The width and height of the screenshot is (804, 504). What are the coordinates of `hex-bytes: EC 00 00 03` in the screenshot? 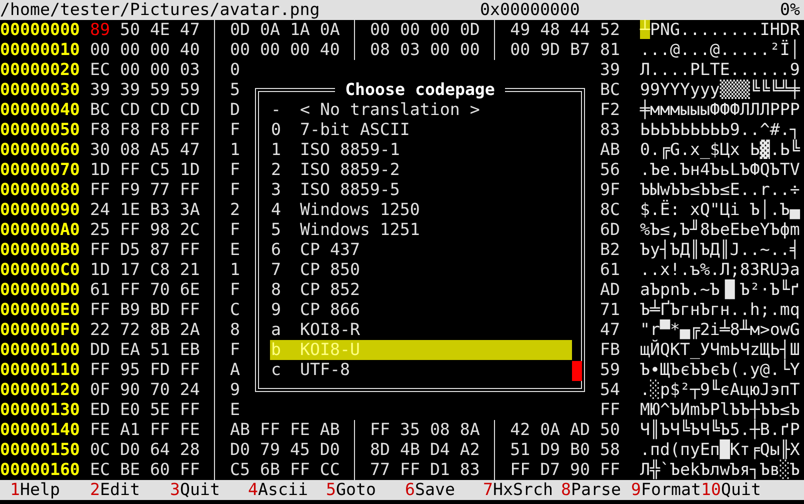 It's located at (145, 70).